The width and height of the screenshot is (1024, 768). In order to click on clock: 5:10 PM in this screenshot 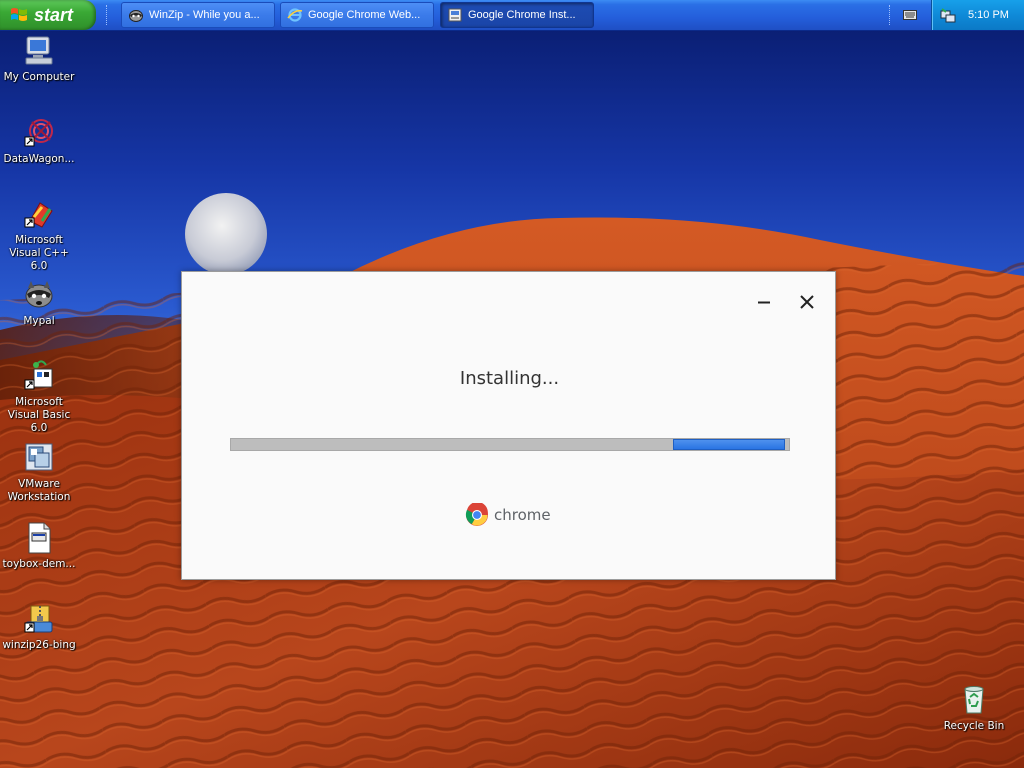, I will do `click(988, 15)`.